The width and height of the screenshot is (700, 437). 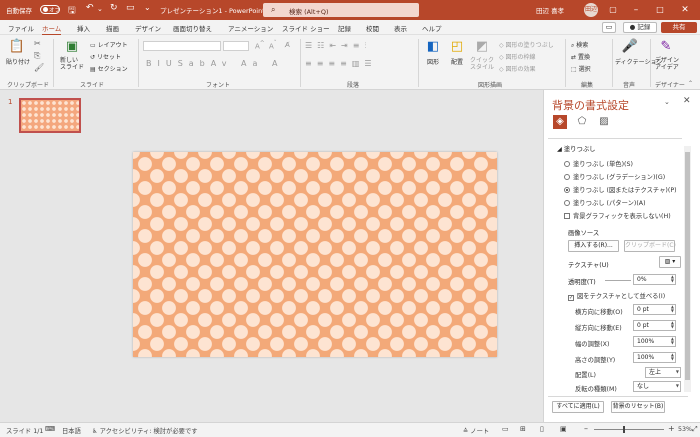 What do you see at coordinates (670, 262) in the screenshot?
I see `texture-picker-icon: ▨ ▾` at bounding box center [670, 262].